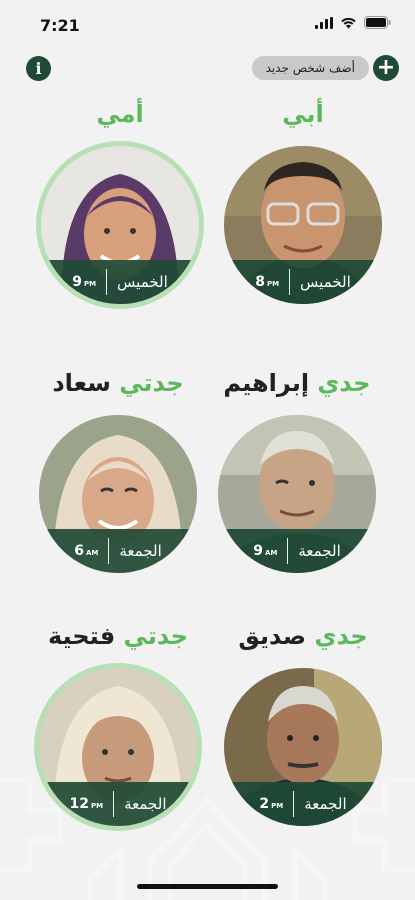 The height and width of the screenshot is (900, 415). I want to click on schedule-time: 9 PM, so click(84, 282).